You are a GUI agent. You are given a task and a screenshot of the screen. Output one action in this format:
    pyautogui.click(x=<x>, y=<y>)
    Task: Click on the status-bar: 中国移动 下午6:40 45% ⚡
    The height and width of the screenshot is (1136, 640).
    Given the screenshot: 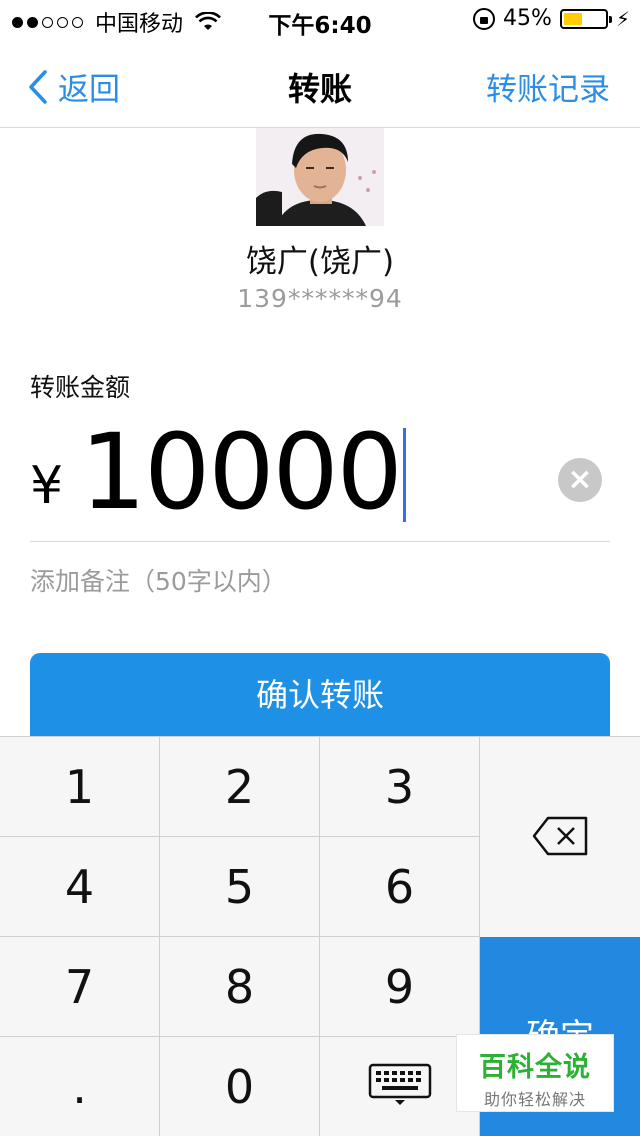 What is the action you would take?
    pyautogui.click(x=320, y=20)
    